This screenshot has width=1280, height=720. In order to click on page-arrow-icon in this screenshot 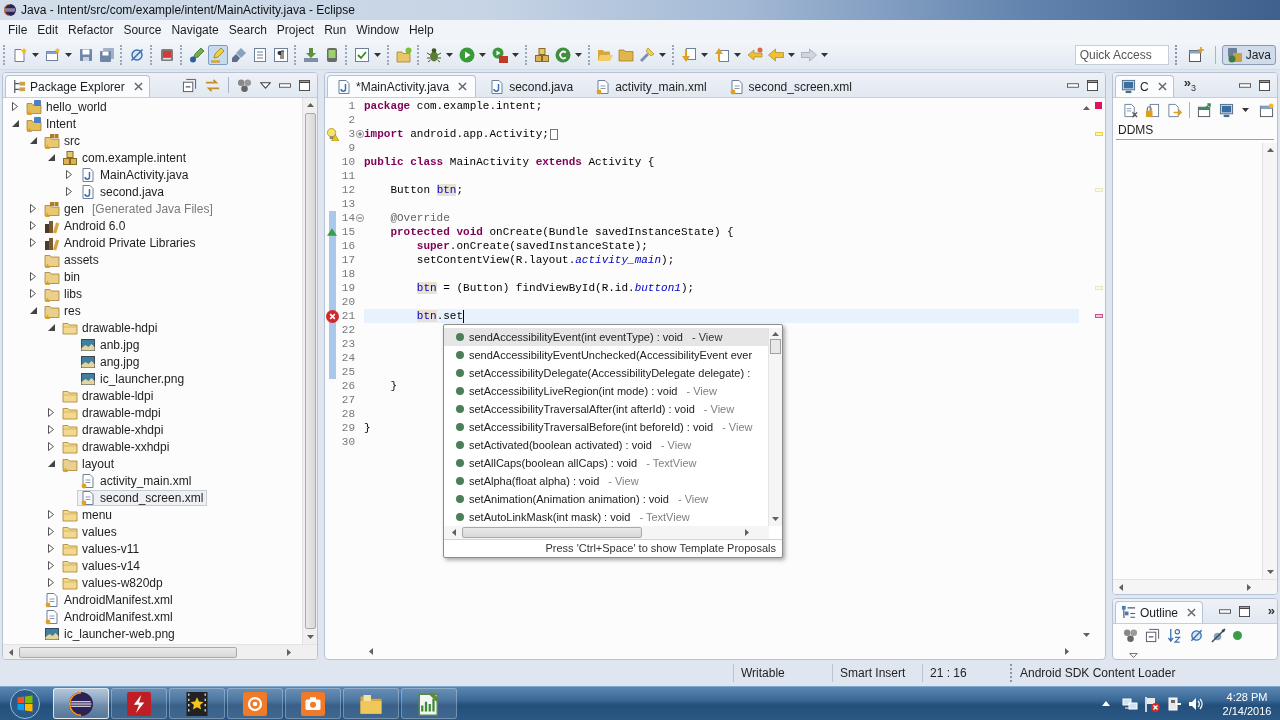, I will do `click(1174, 110)`.